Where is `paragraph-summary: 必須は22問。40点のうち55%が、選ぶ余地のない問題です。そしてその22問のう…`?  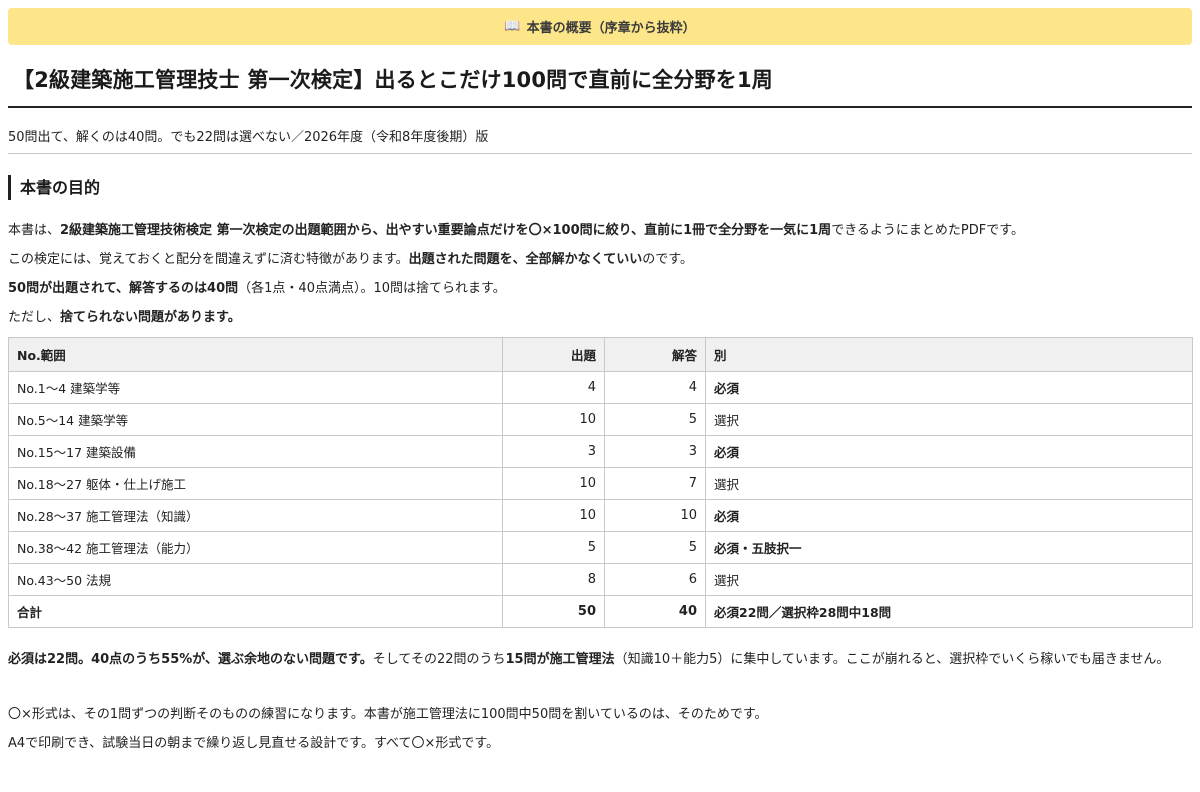
paragraph-summary: 必須は22問。40点のうち55%が、選ぶ余地のない問題です。そしてその22問のう… is located at coordinates (600, 660).